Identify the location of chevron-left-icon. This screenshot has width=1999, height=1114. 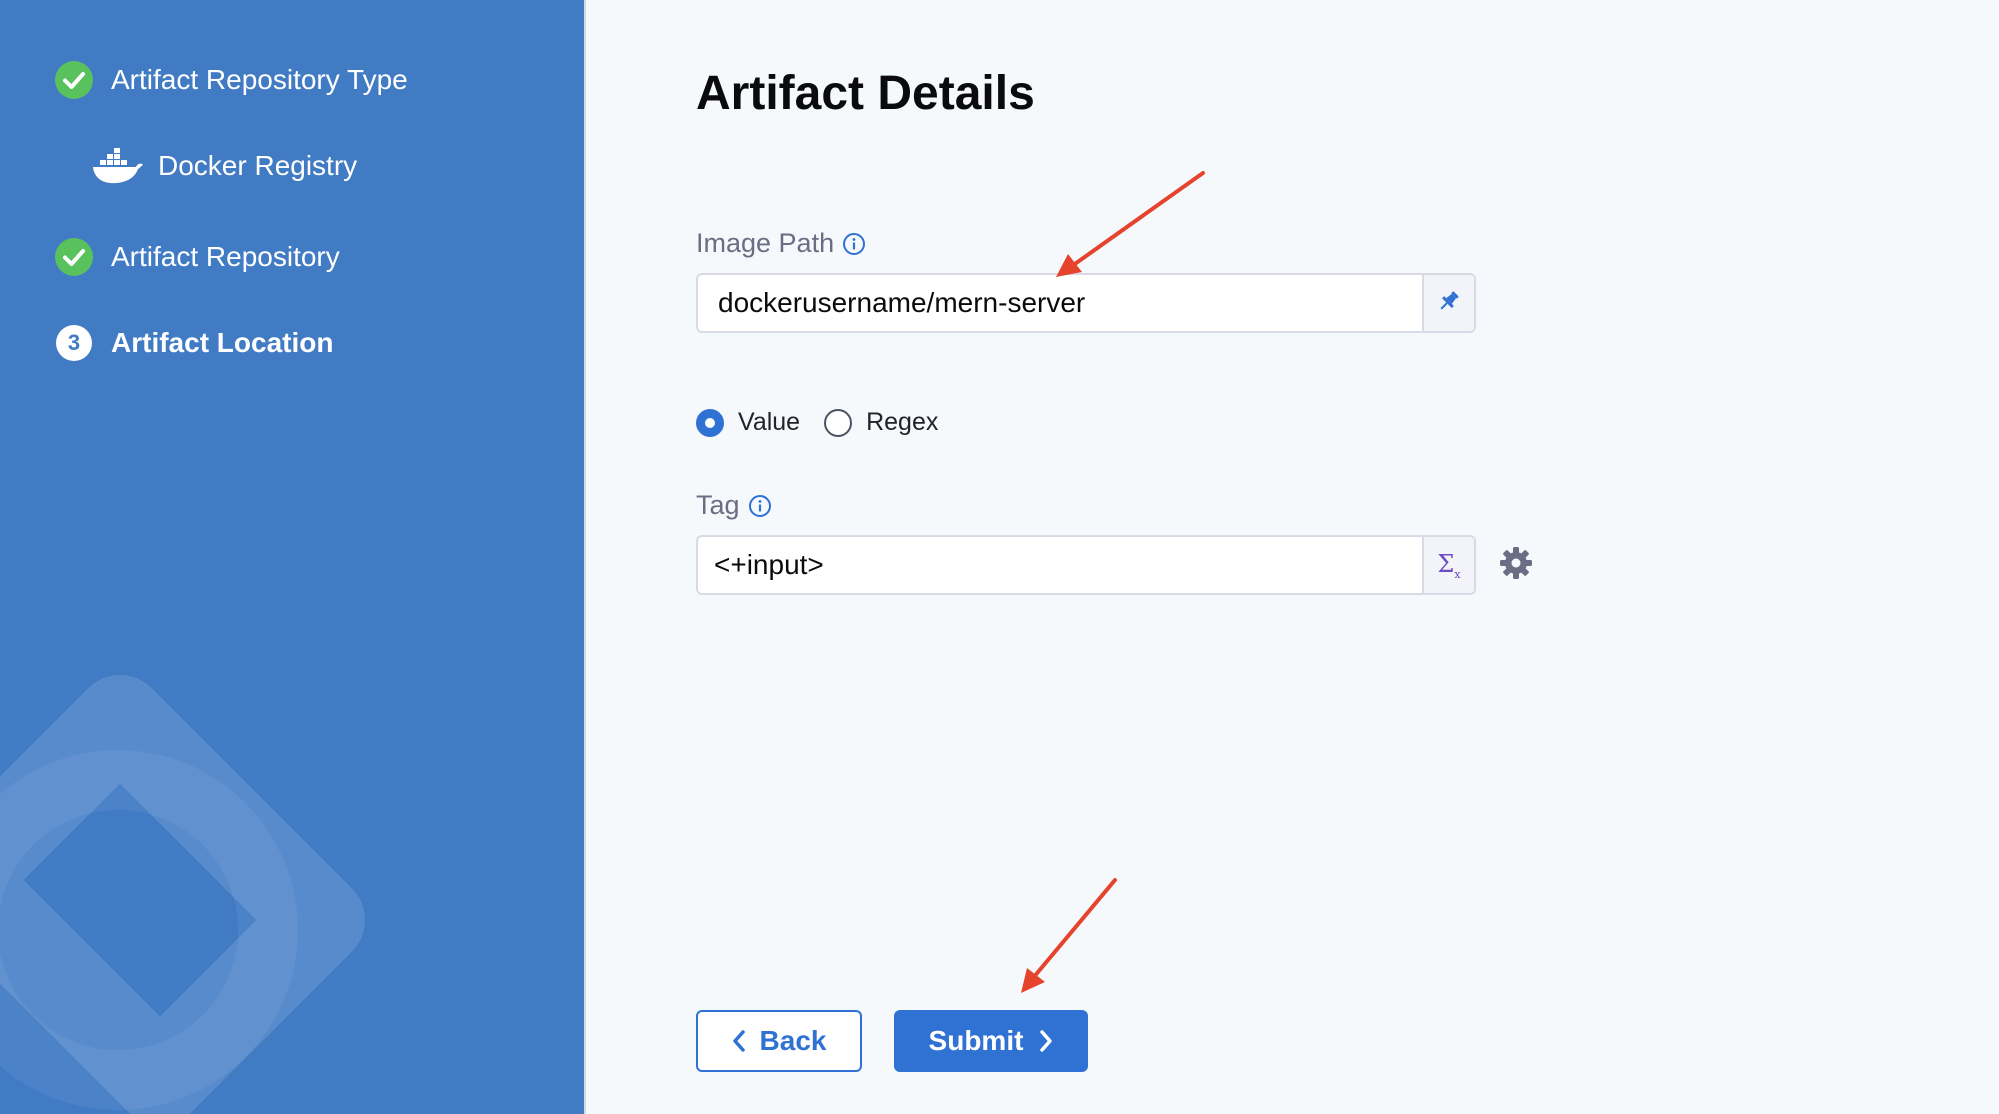
(739, 1041).